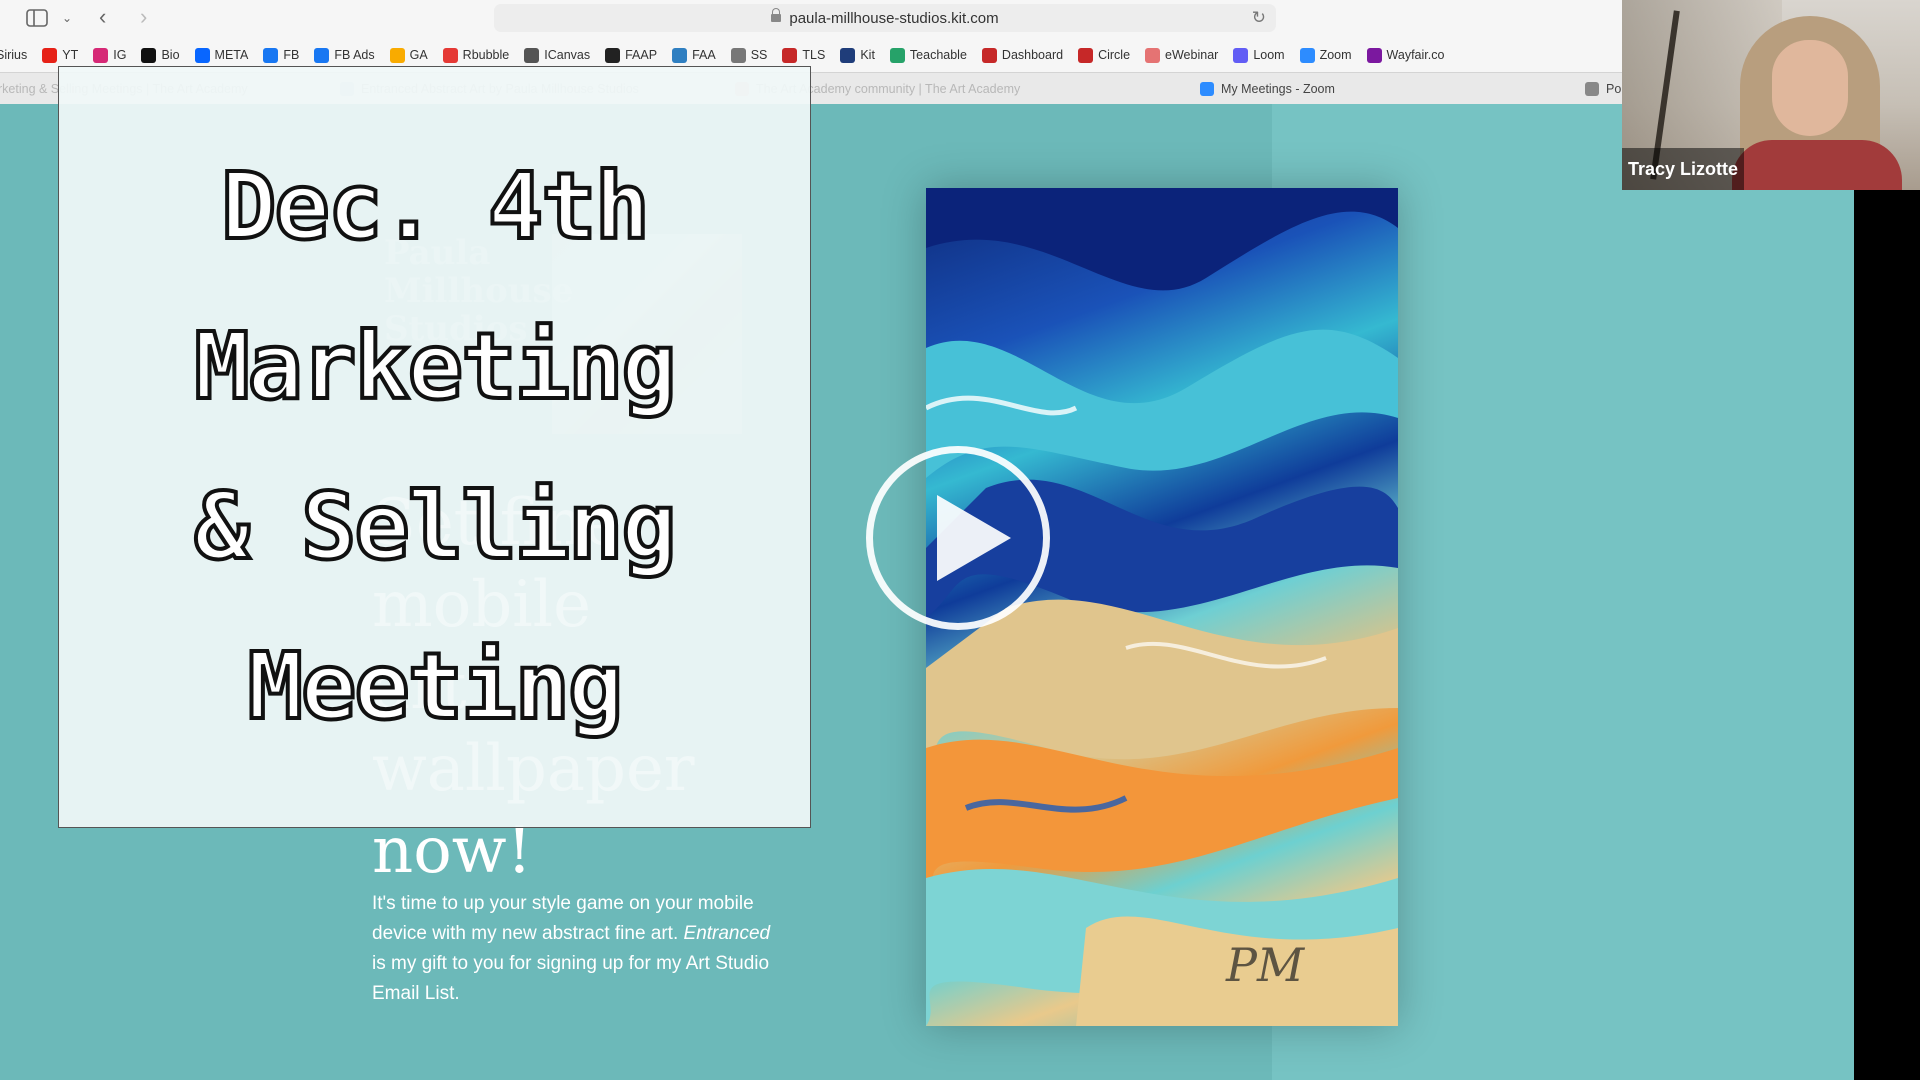 The width and height of the screenshot is (1920, 1080). I want to click on browser-tab-5: Po, so click(1603, 89).